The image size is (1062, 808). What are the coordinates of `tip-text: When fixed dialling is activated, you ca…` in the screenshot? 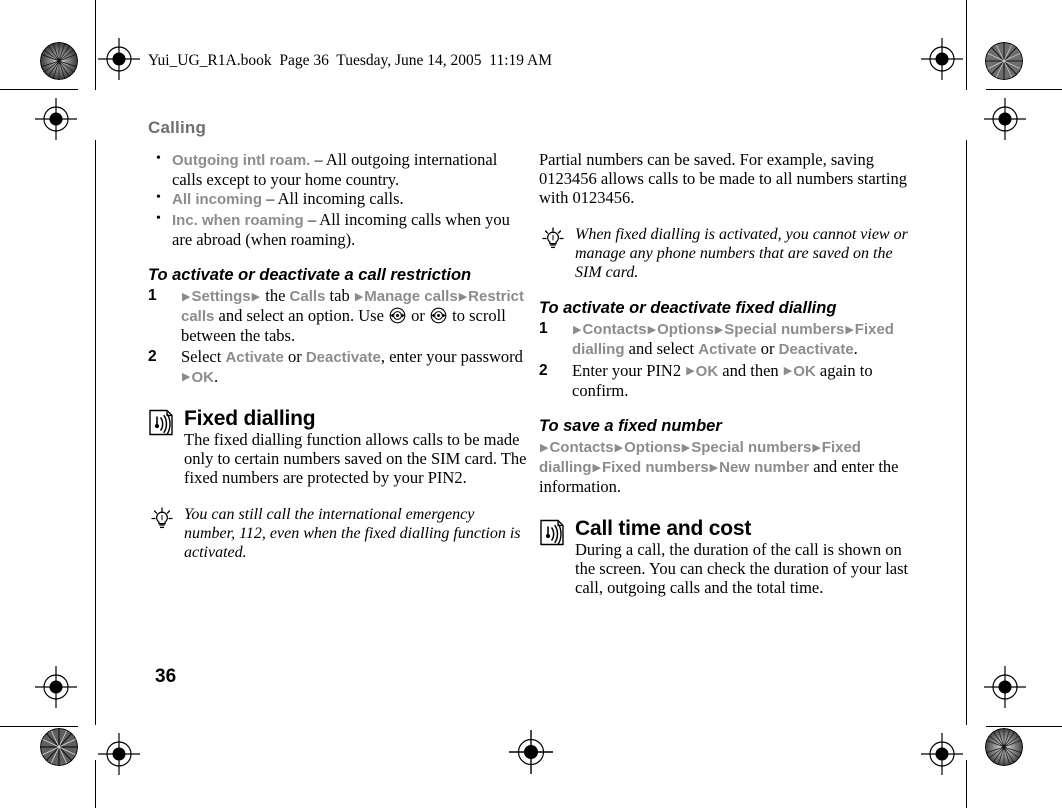 It's located at (741, 253).